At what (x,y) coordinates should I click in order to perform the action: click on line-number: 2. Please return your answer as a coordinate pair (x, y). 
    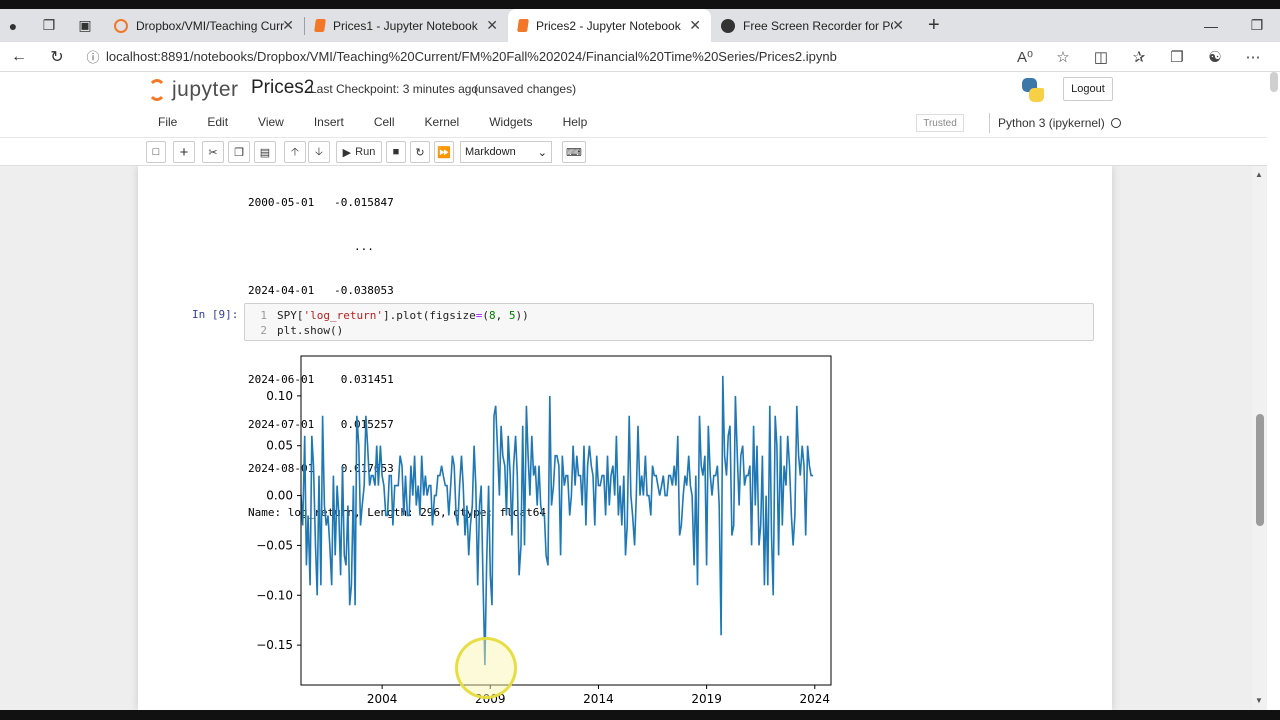
    Looking at the image, I should click on (263, 330).